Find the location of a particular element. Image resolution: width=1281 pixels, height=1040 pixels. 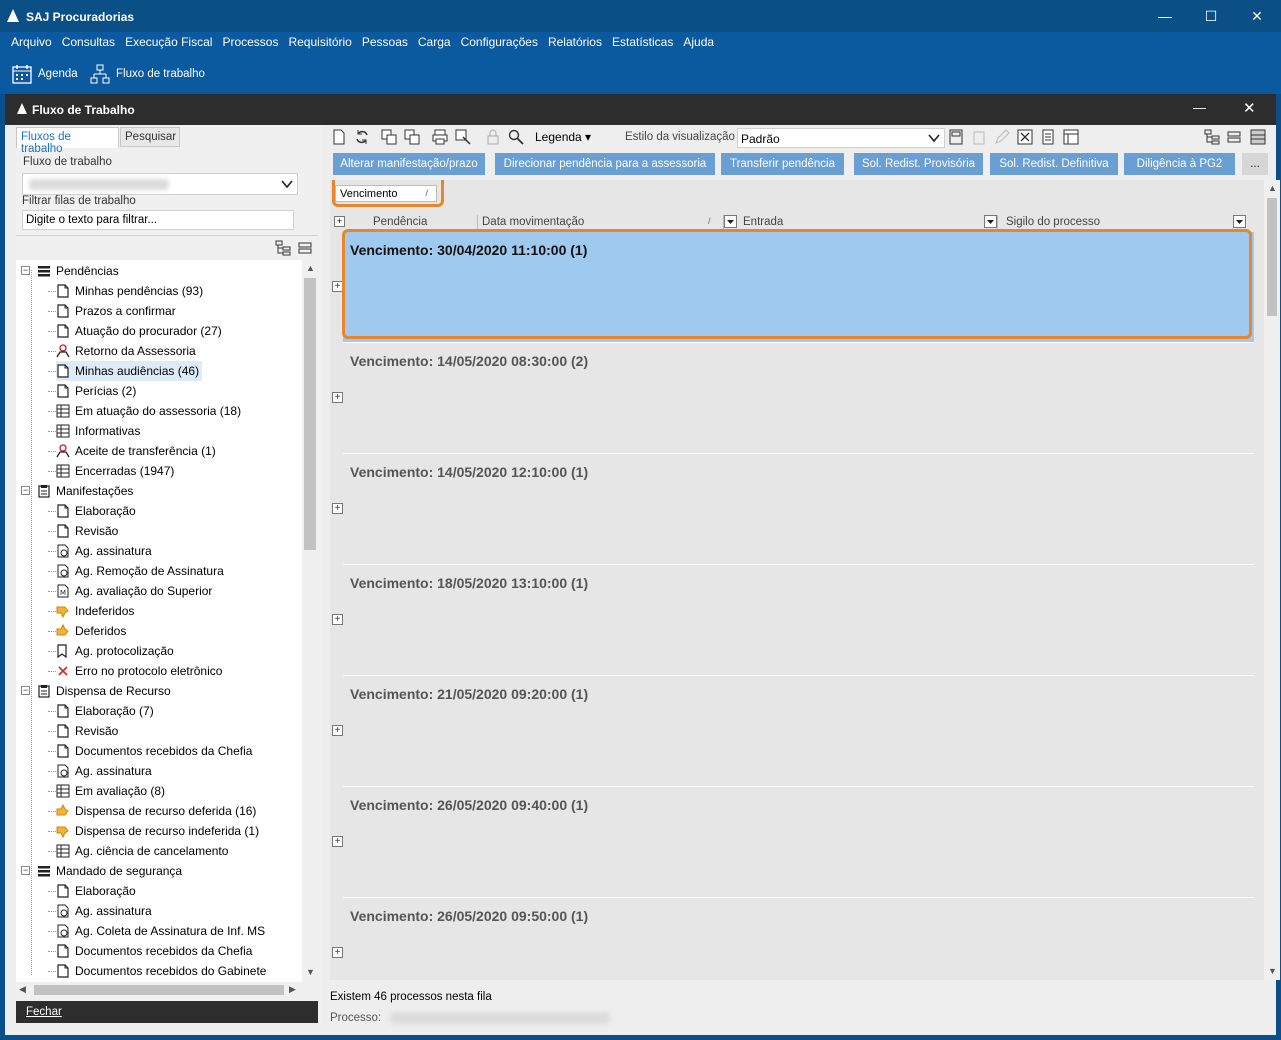

refresh-icon is located at coordinates (362, 137).